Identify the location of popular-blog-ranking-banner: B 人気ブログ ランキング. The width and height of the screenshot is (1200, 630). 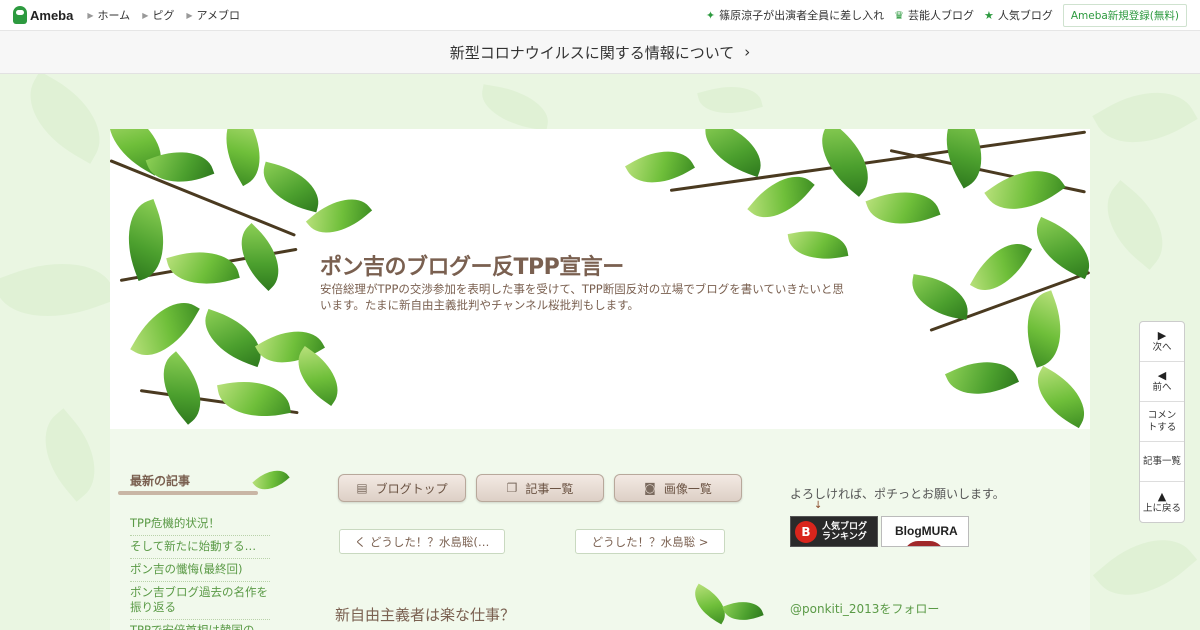
(834, 531).